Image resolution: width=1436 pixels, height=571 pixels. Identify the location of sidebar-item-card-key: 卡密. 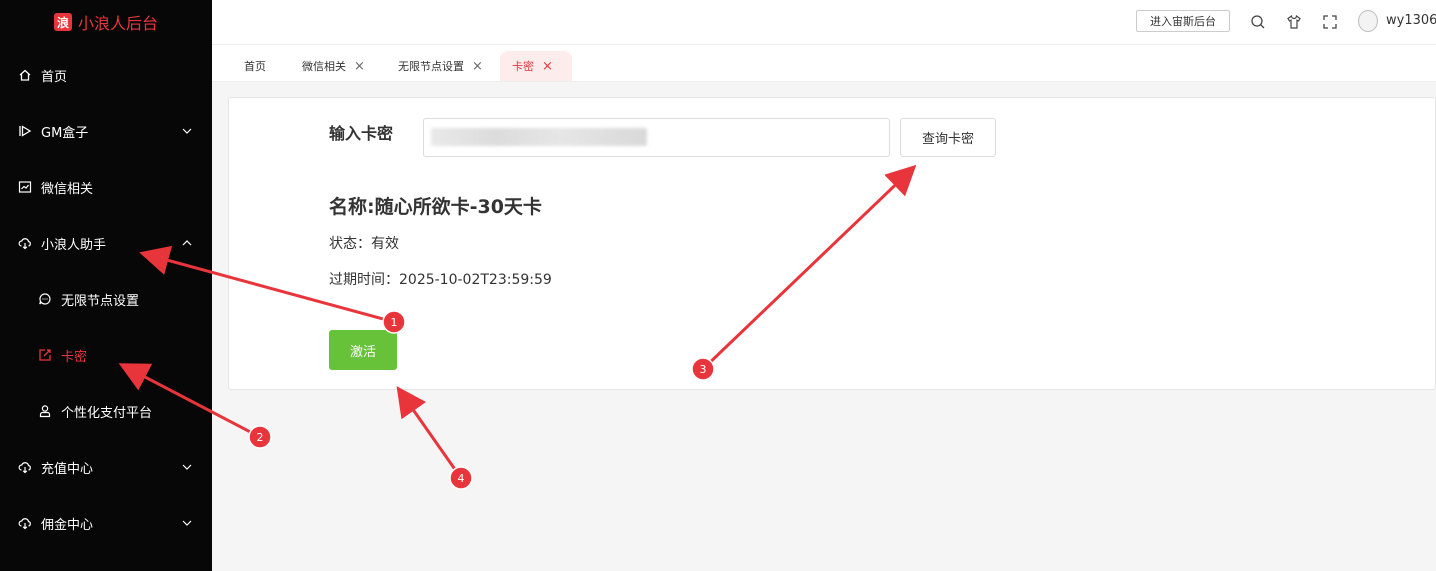
(106, 355).